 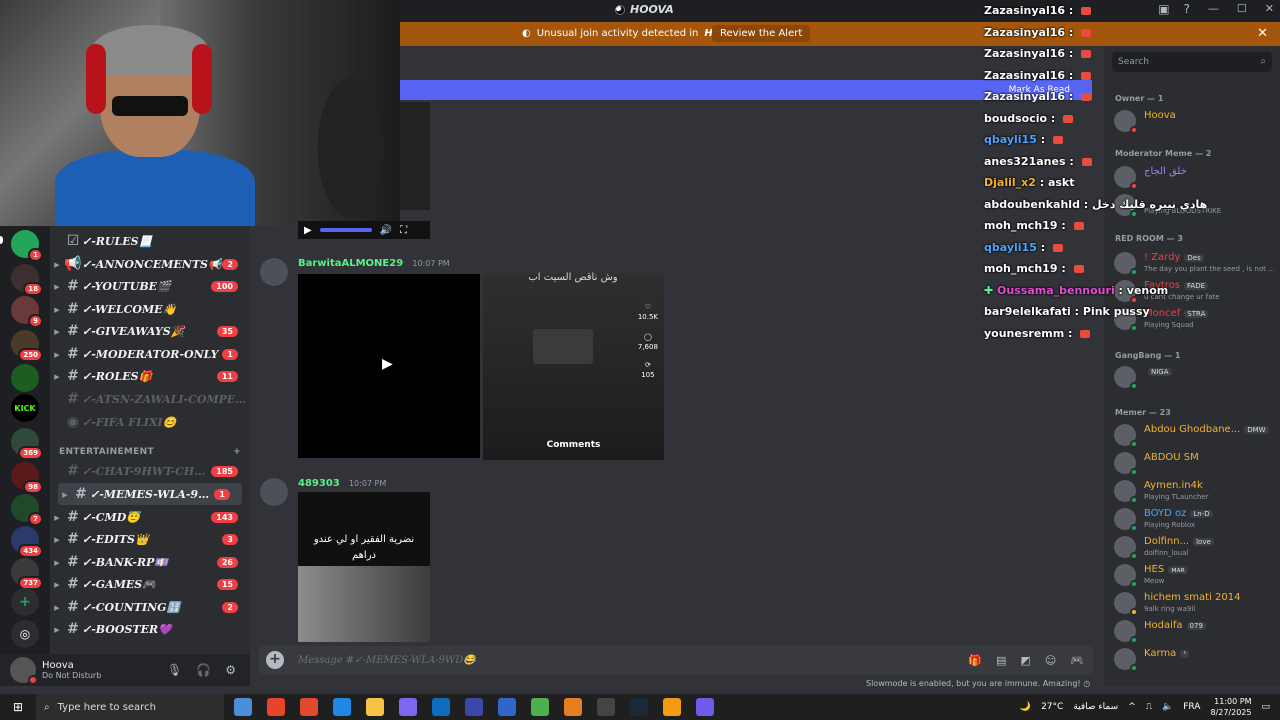 What do you see at coordinates (150, 562) in the screenshot?
I see `channel-item: ▶ # ✓-BANK-RP💷 26` at bounding box center [150, 562].